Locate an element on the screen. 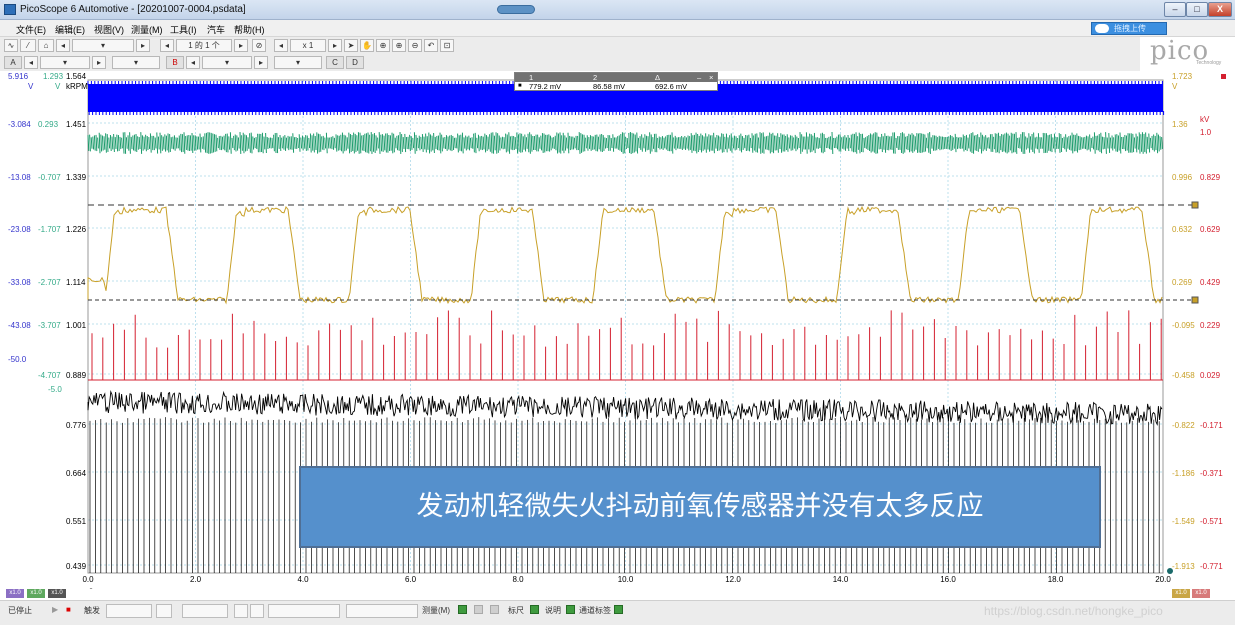 This screenshot has height=625, width=1235. menu-automotive: 汽车 is located at coordinates (216, 29).